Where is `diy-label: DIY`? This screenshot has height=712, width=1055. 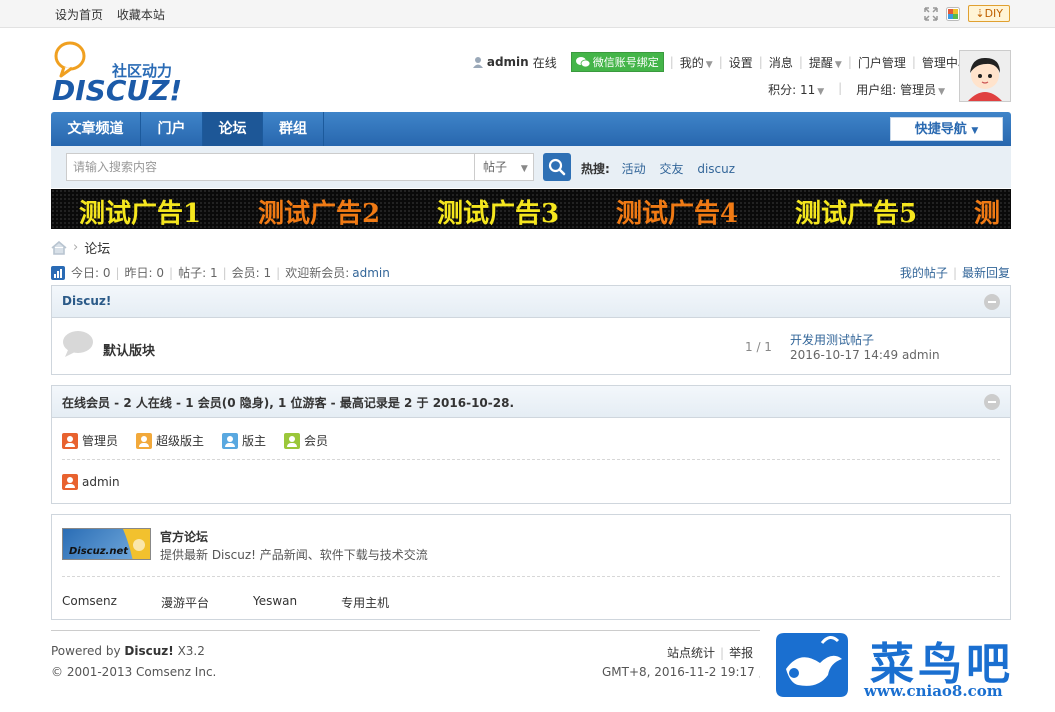
diy-label: DIY is located at coordinates (993, 13).